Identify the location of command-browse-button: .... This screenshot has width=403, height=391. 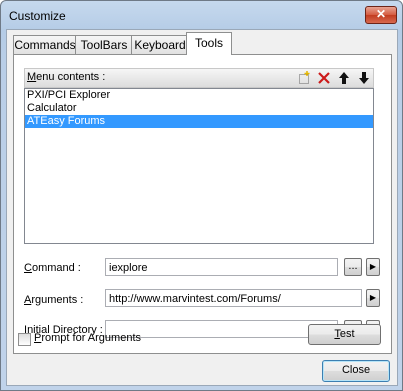
(353, 267).